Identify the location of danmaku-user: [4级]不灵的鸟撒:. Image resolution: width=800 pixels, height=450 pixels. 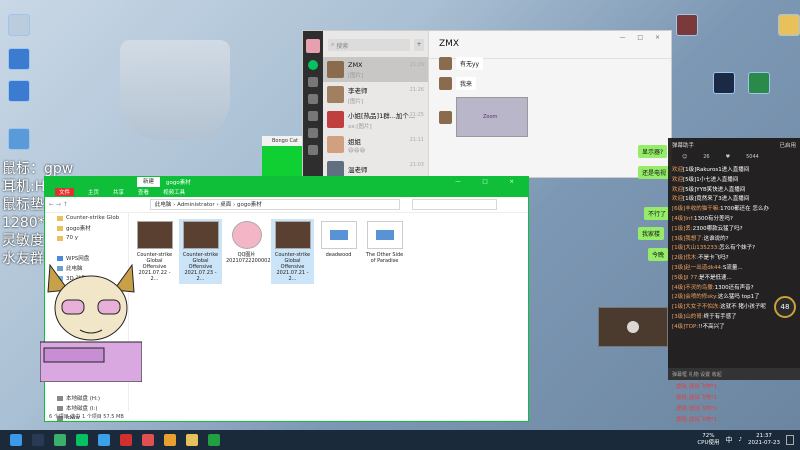
(693, 287).